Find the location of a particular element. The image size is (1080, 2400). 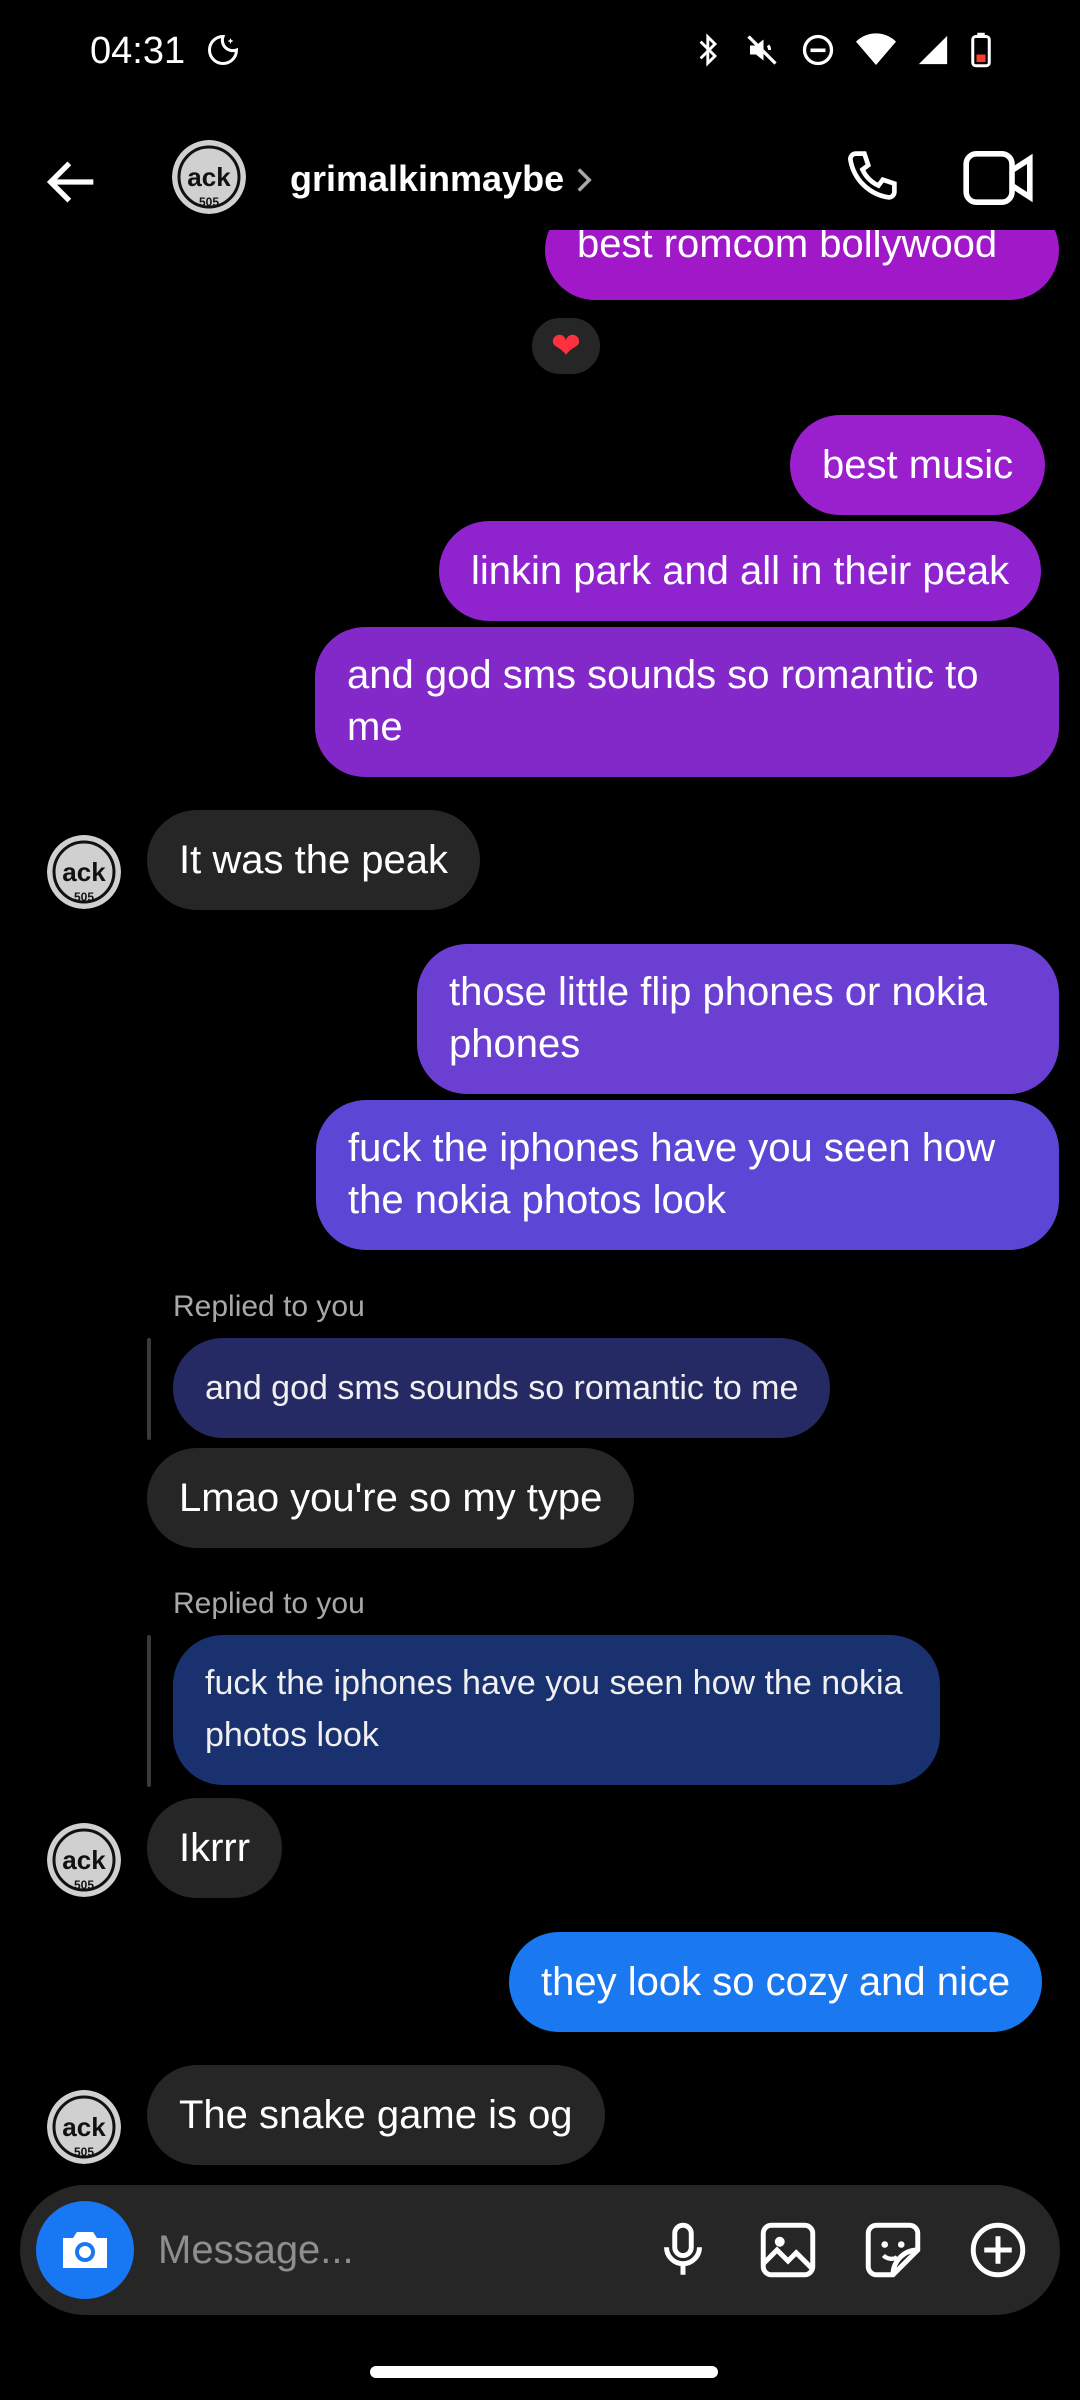

message-text: It was the peak is located at coordinates (314, 860).